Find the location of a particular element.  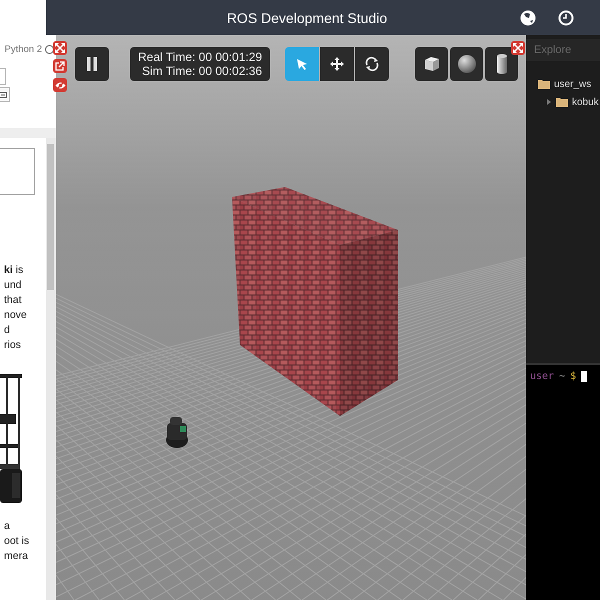

hide-button is located at coordinates (60, 85).